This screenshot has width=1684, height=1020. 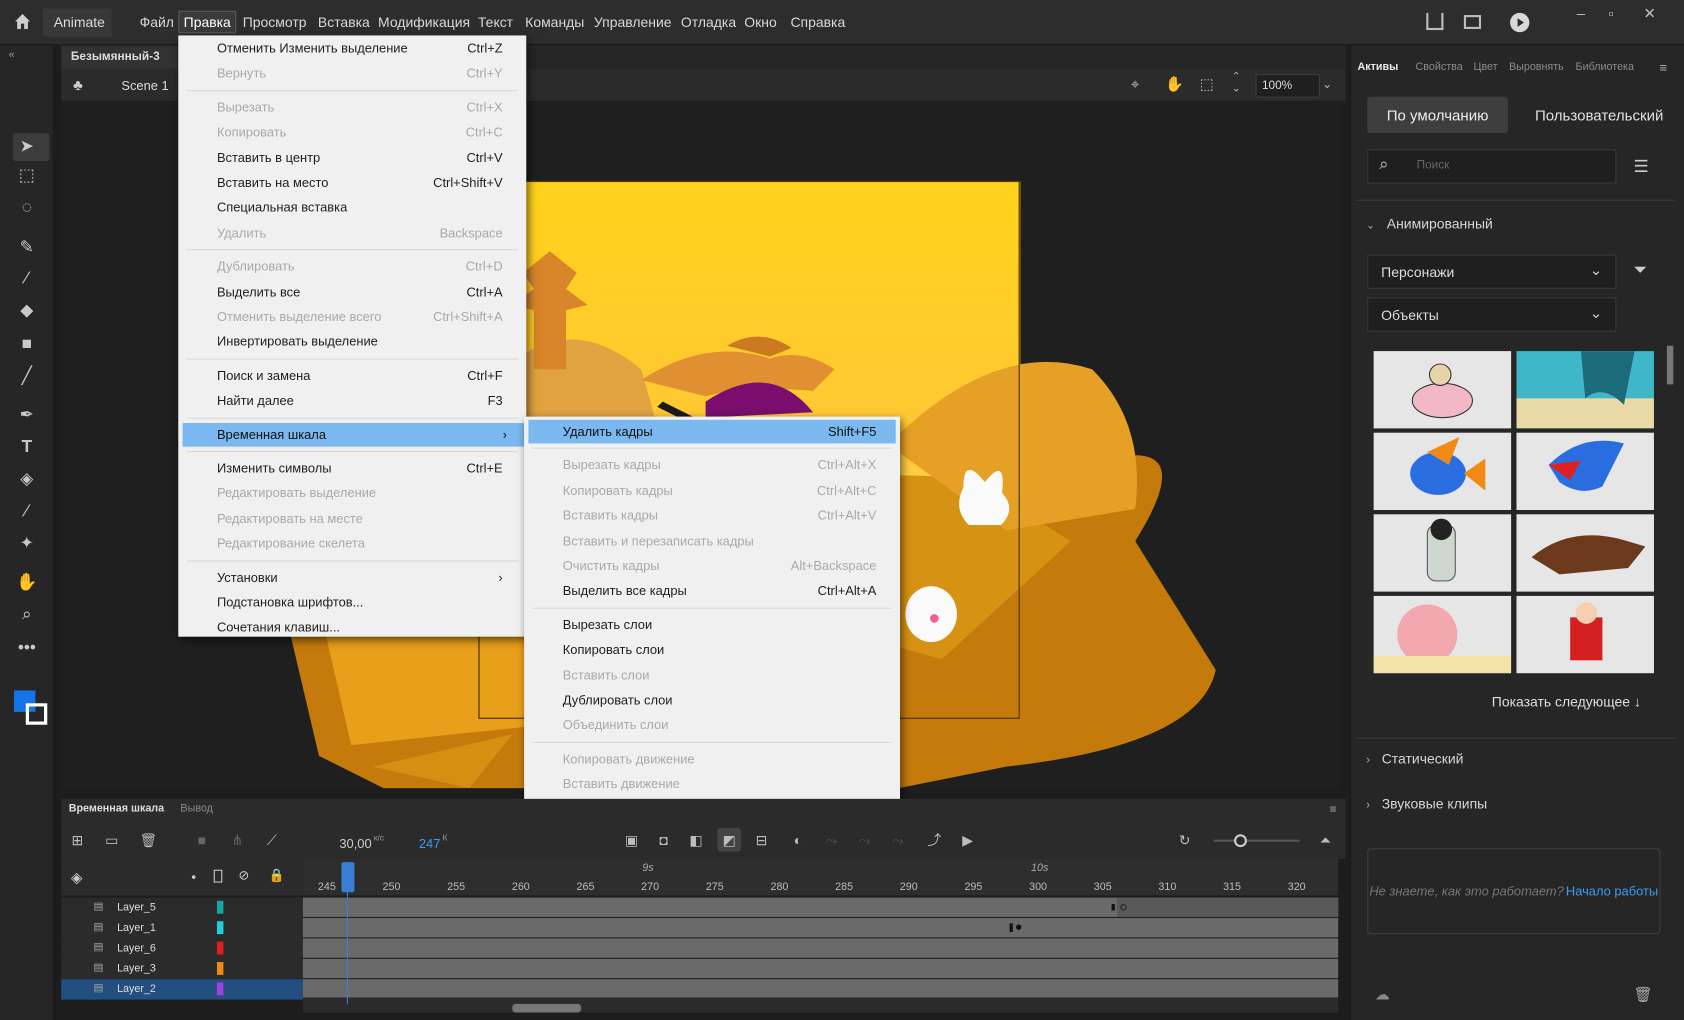 What do you see at coordinates (1520, 22) in the screenshot?
I see `test-movie-icon` at bounding box center [1520, 22].